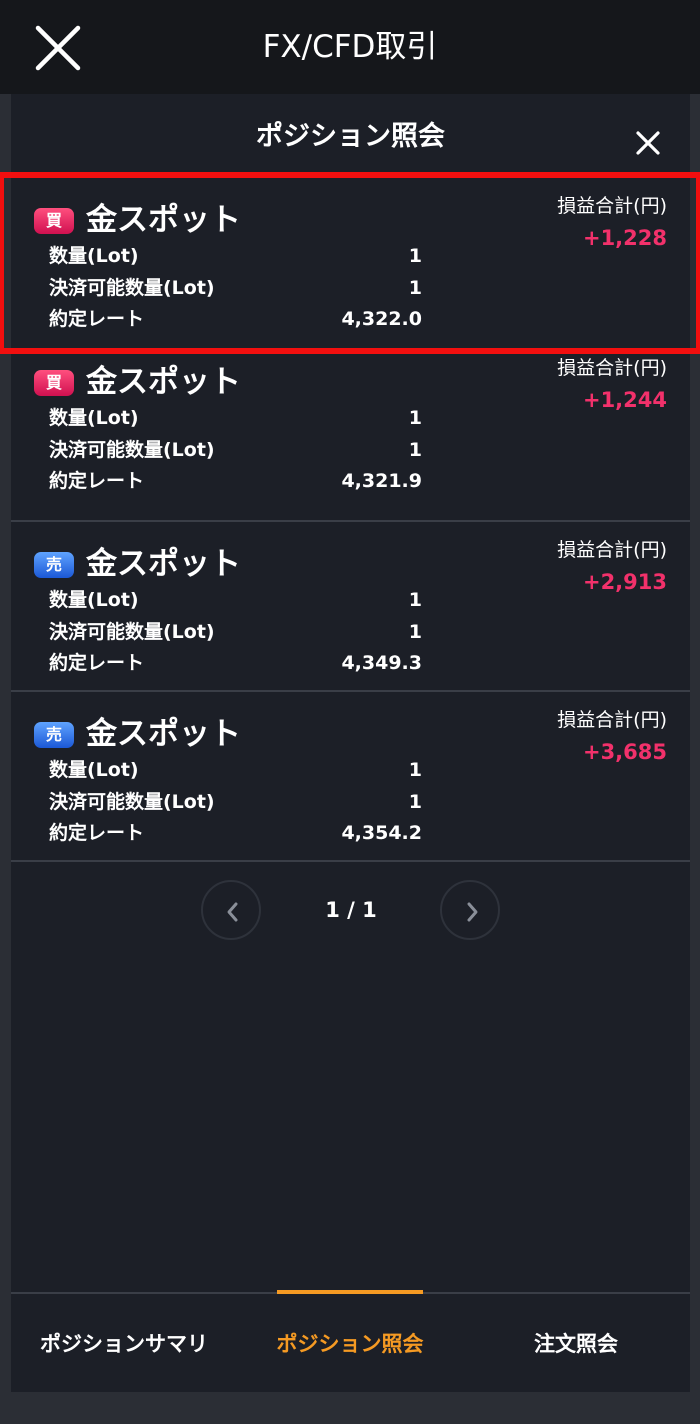  I want to click on tab-order-inquiry: 注文照会, so click(576, 1344).